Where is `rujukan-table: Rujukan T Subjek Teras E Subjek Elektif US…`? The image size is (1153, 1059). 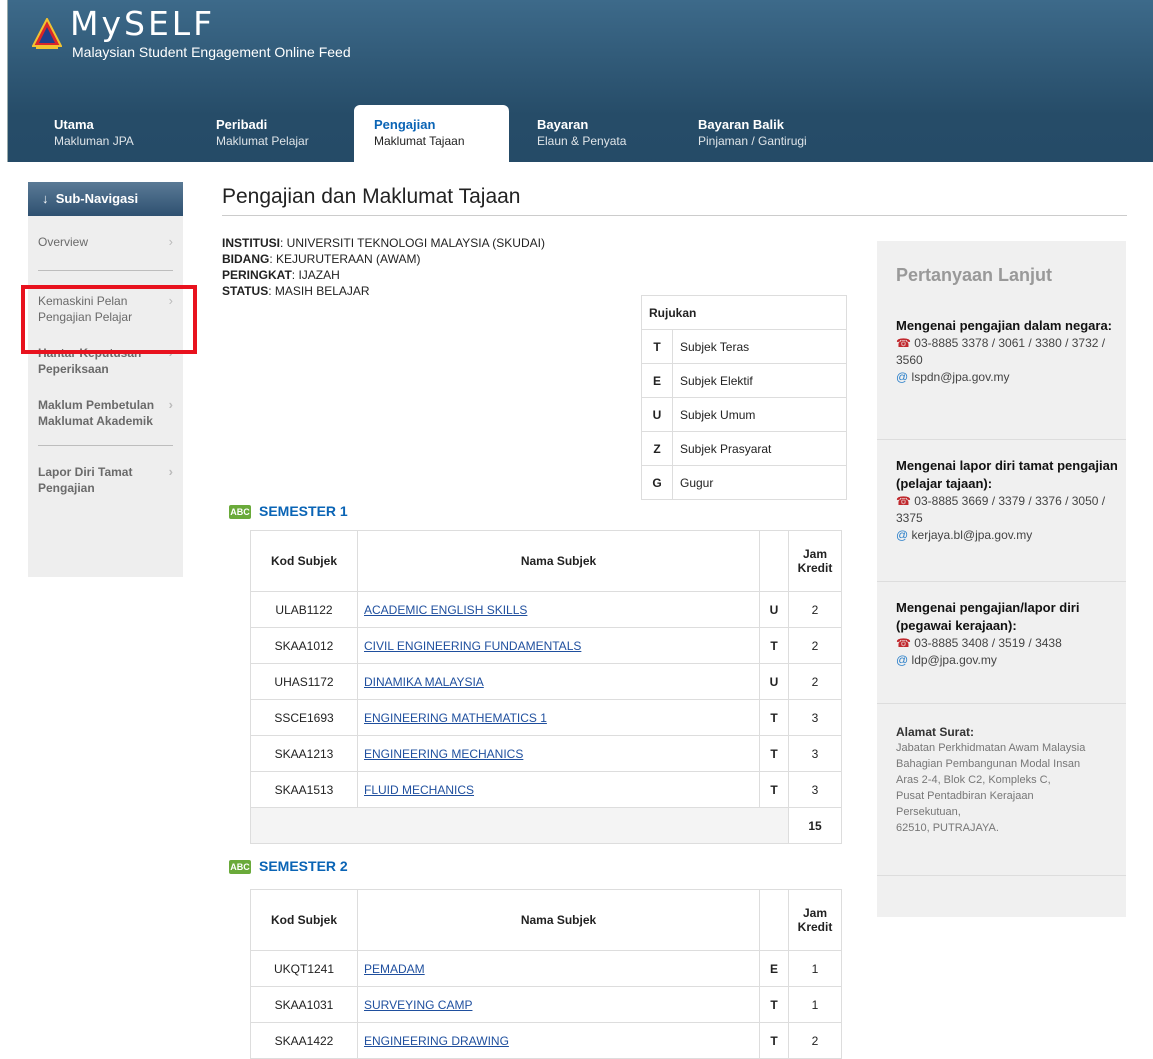 rujukan-table: Rujukan T Subjek Teras E Subjek Elektif US… is located at coordinates (744, 397).